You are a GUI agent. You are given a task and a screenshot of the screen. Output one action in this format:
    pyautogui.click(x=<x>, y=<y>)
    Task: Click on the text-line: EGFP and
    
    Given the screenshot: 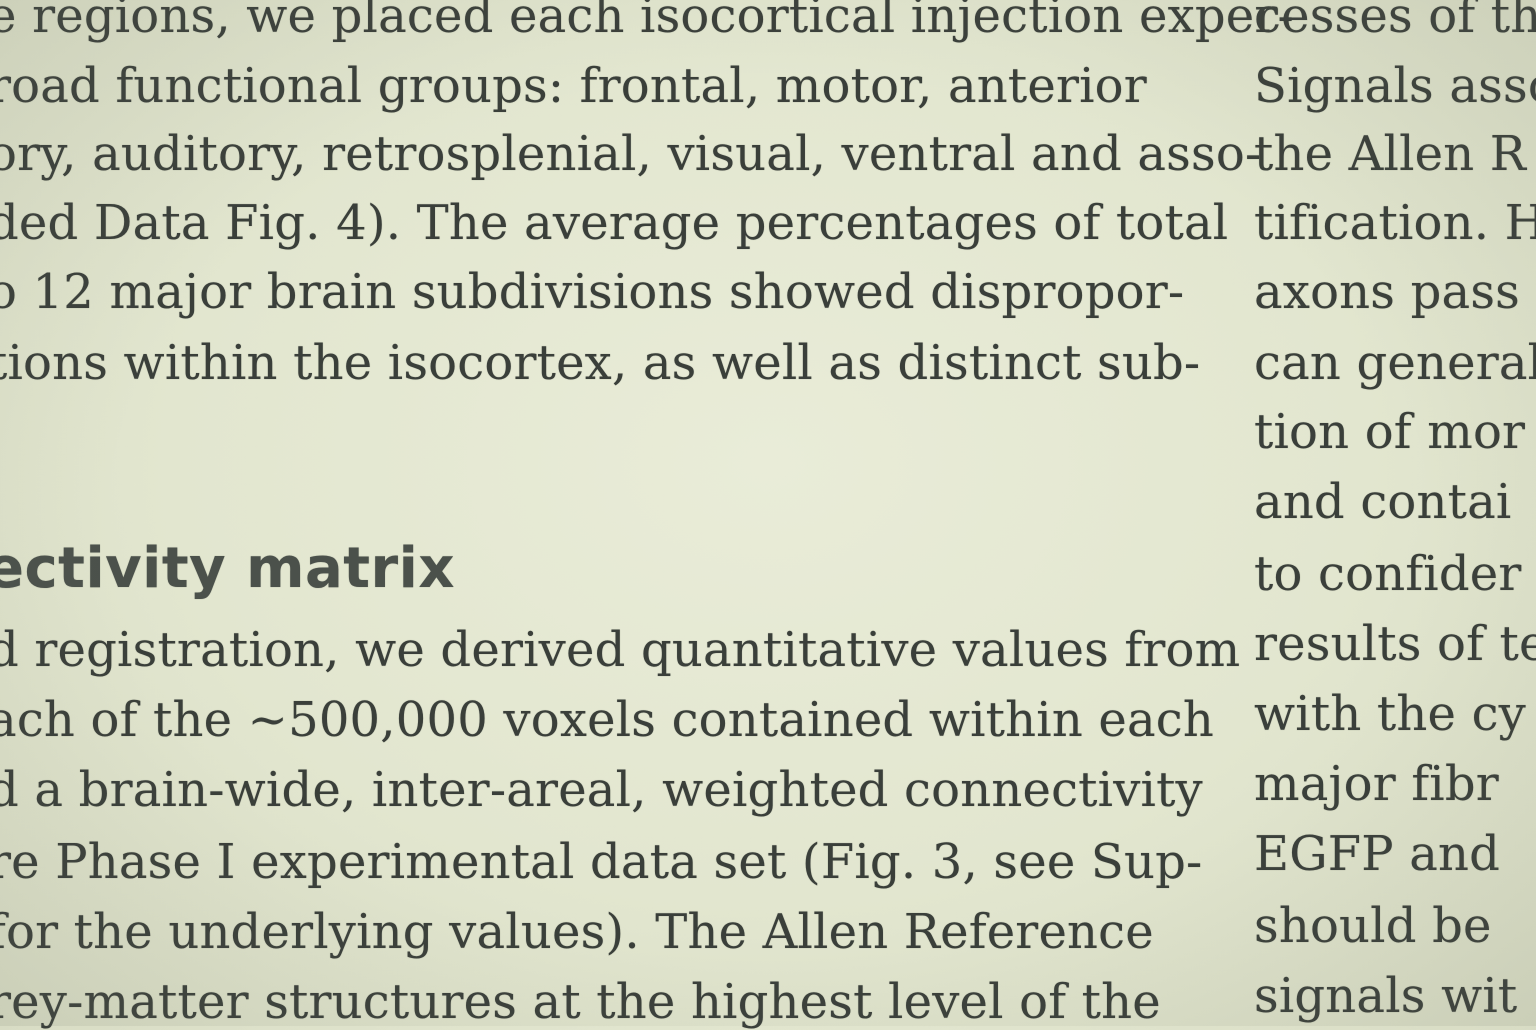 What is the action you would take?
    pyautogui.click(x=1377, y=854)
    